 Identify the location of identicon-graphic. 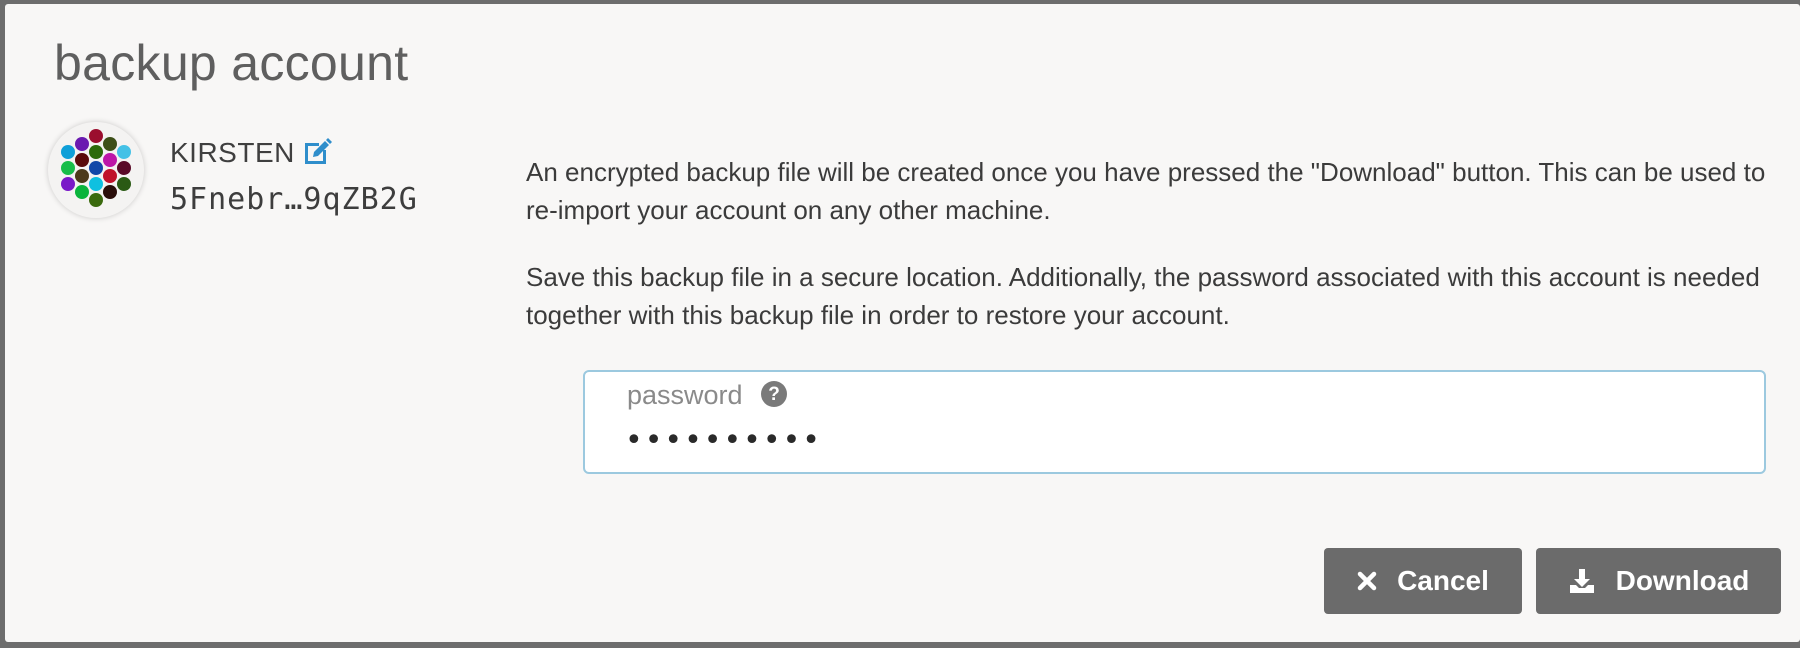
(96, 168).